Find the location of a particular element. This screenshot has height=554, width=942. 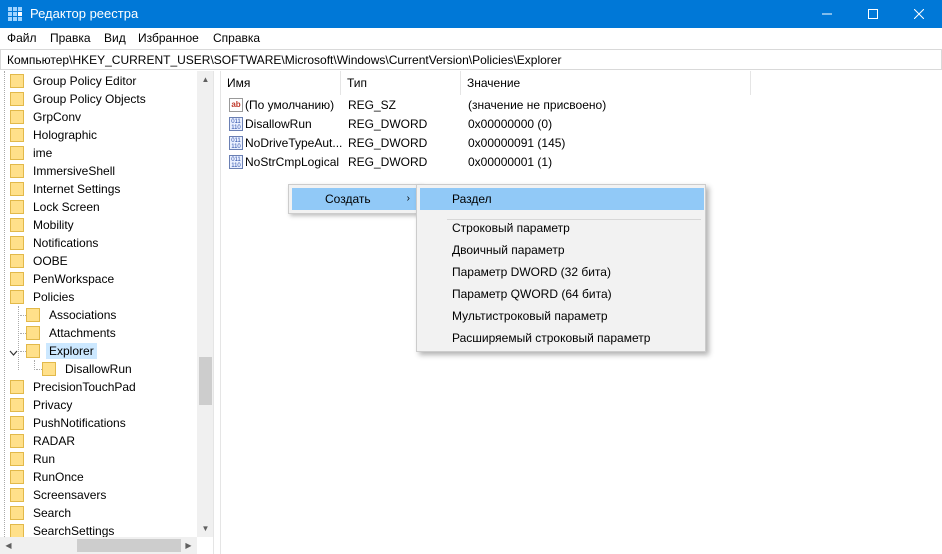

value-type: REG_SZ is located at coordinates (372, 105).